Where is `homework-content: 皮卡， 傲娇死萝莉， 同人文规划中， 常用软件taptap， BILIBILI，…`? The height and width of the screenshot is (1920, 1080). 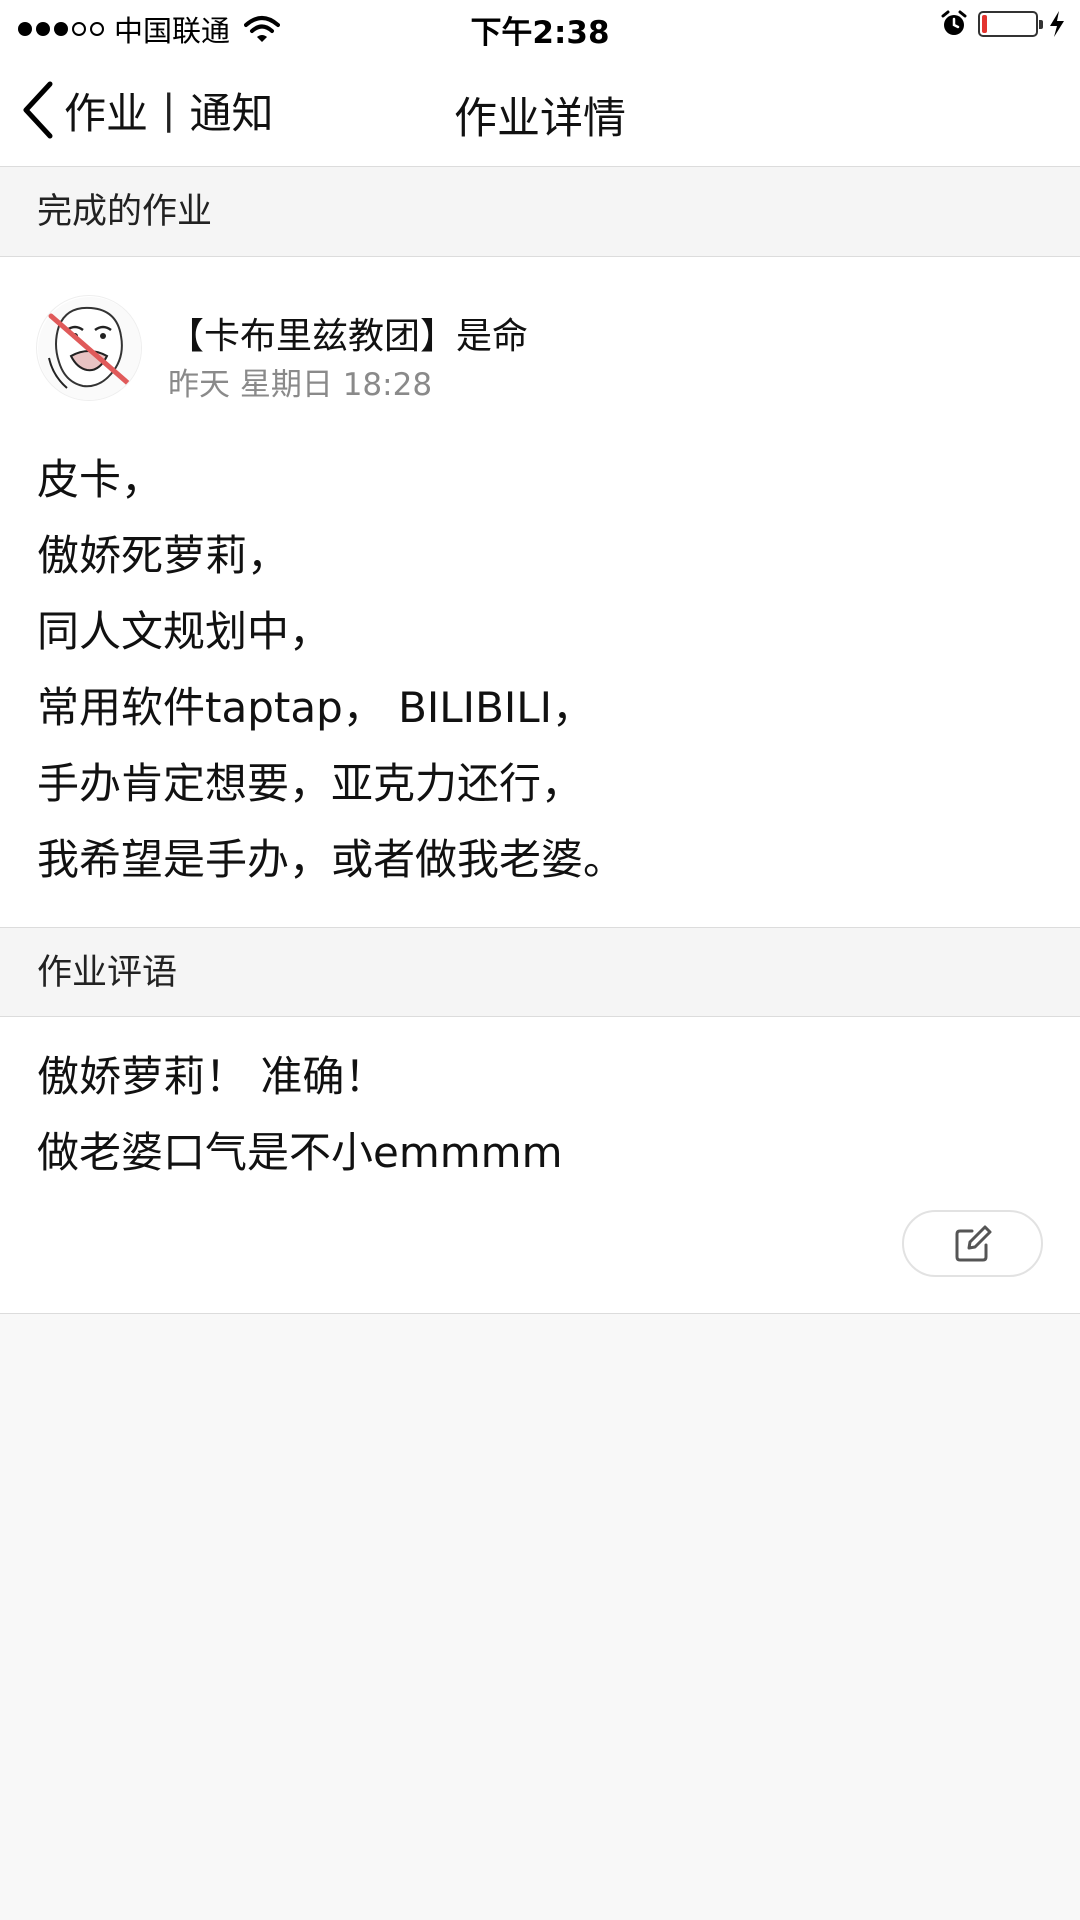
homework-content: 皮卡， 傲娇死萝莉， 同人文规划中， 常用软件taptap， BILIBILI，… is located at coordinates (331, 670).